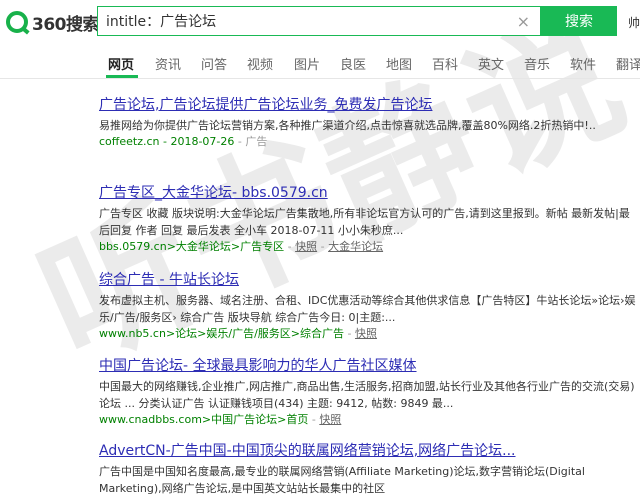  I want to click on logo-text: 360搜索, so click(66, 24).